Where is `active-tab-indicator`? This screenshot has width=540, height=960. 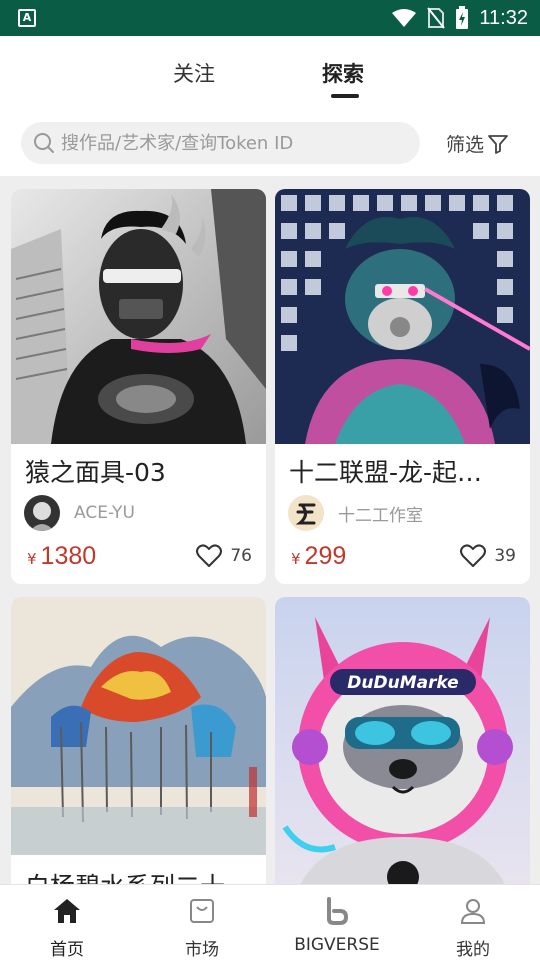 active-tab-indicator is located at coordinates (345, 96).